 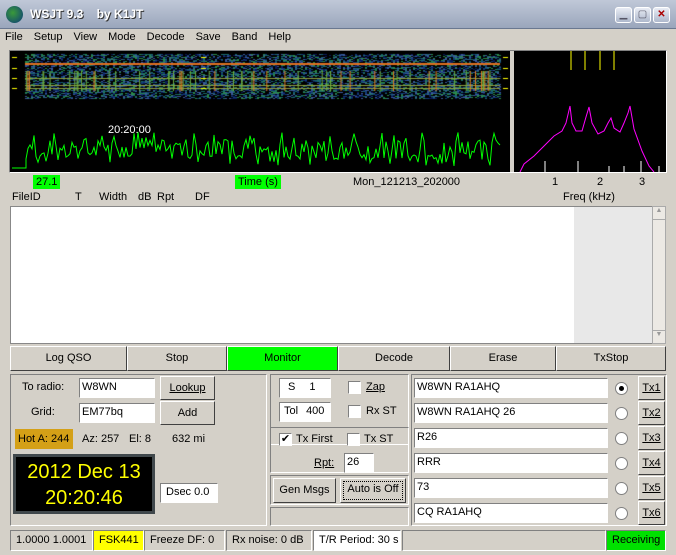 I want to click on rpt-text: Rpt:, so click(x=324, y=463).